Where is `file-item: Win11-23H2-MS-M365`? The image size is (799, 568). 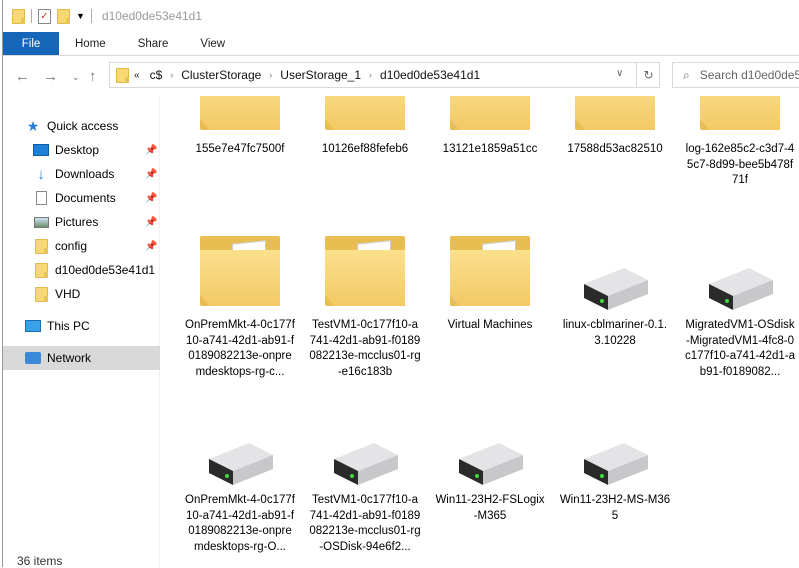 file-item: Win11-23H2-MS-M365 is located at coordinates (615, 481).